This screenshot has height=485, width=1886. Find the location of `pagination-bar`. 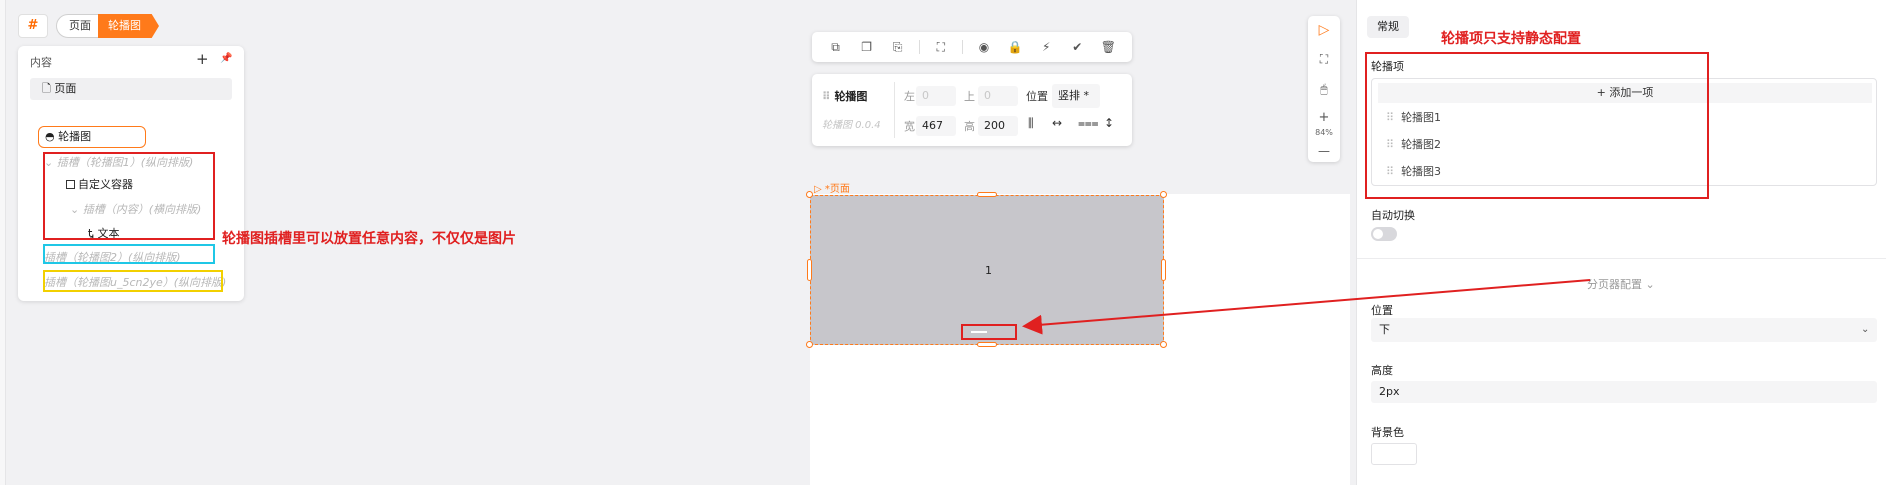

pagination-bar is located at coordinates (979, 332).